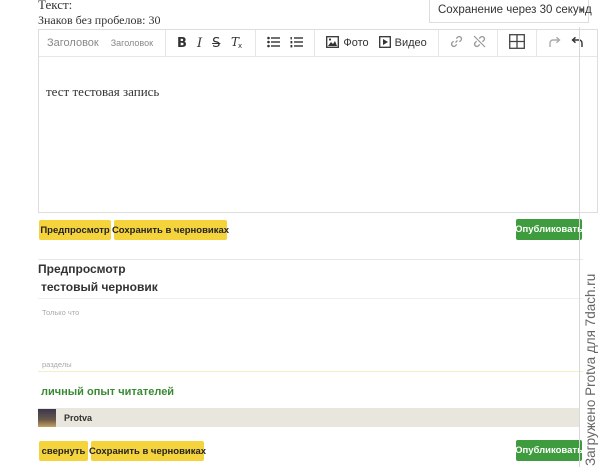 This screenshot has width=600, height=472. I want to click on avatar, so click(47, 417).